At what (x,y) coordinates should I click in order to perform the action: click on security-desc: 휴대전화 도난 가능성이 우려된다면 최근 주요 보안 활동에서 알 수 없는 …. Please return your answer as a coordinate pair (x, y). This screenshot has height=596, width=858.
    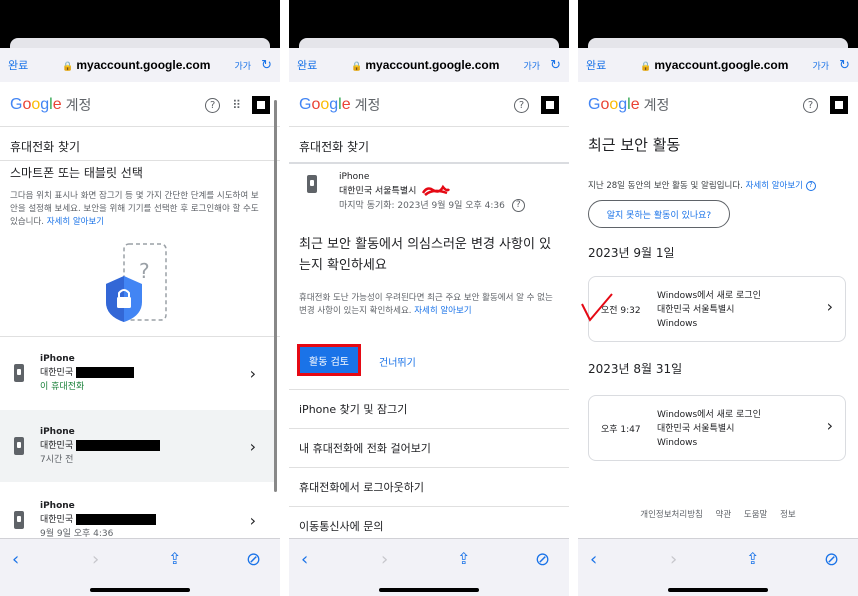
    Looking at the image, I should click on (426, 304).